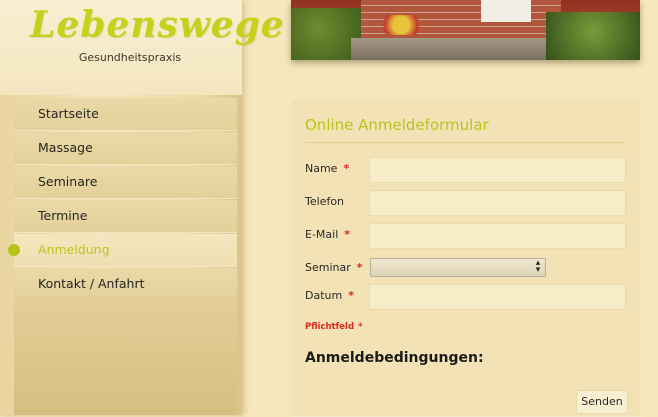 This screenshot has width=658, height=417. I want to click on datum-field, so click(497, 297).